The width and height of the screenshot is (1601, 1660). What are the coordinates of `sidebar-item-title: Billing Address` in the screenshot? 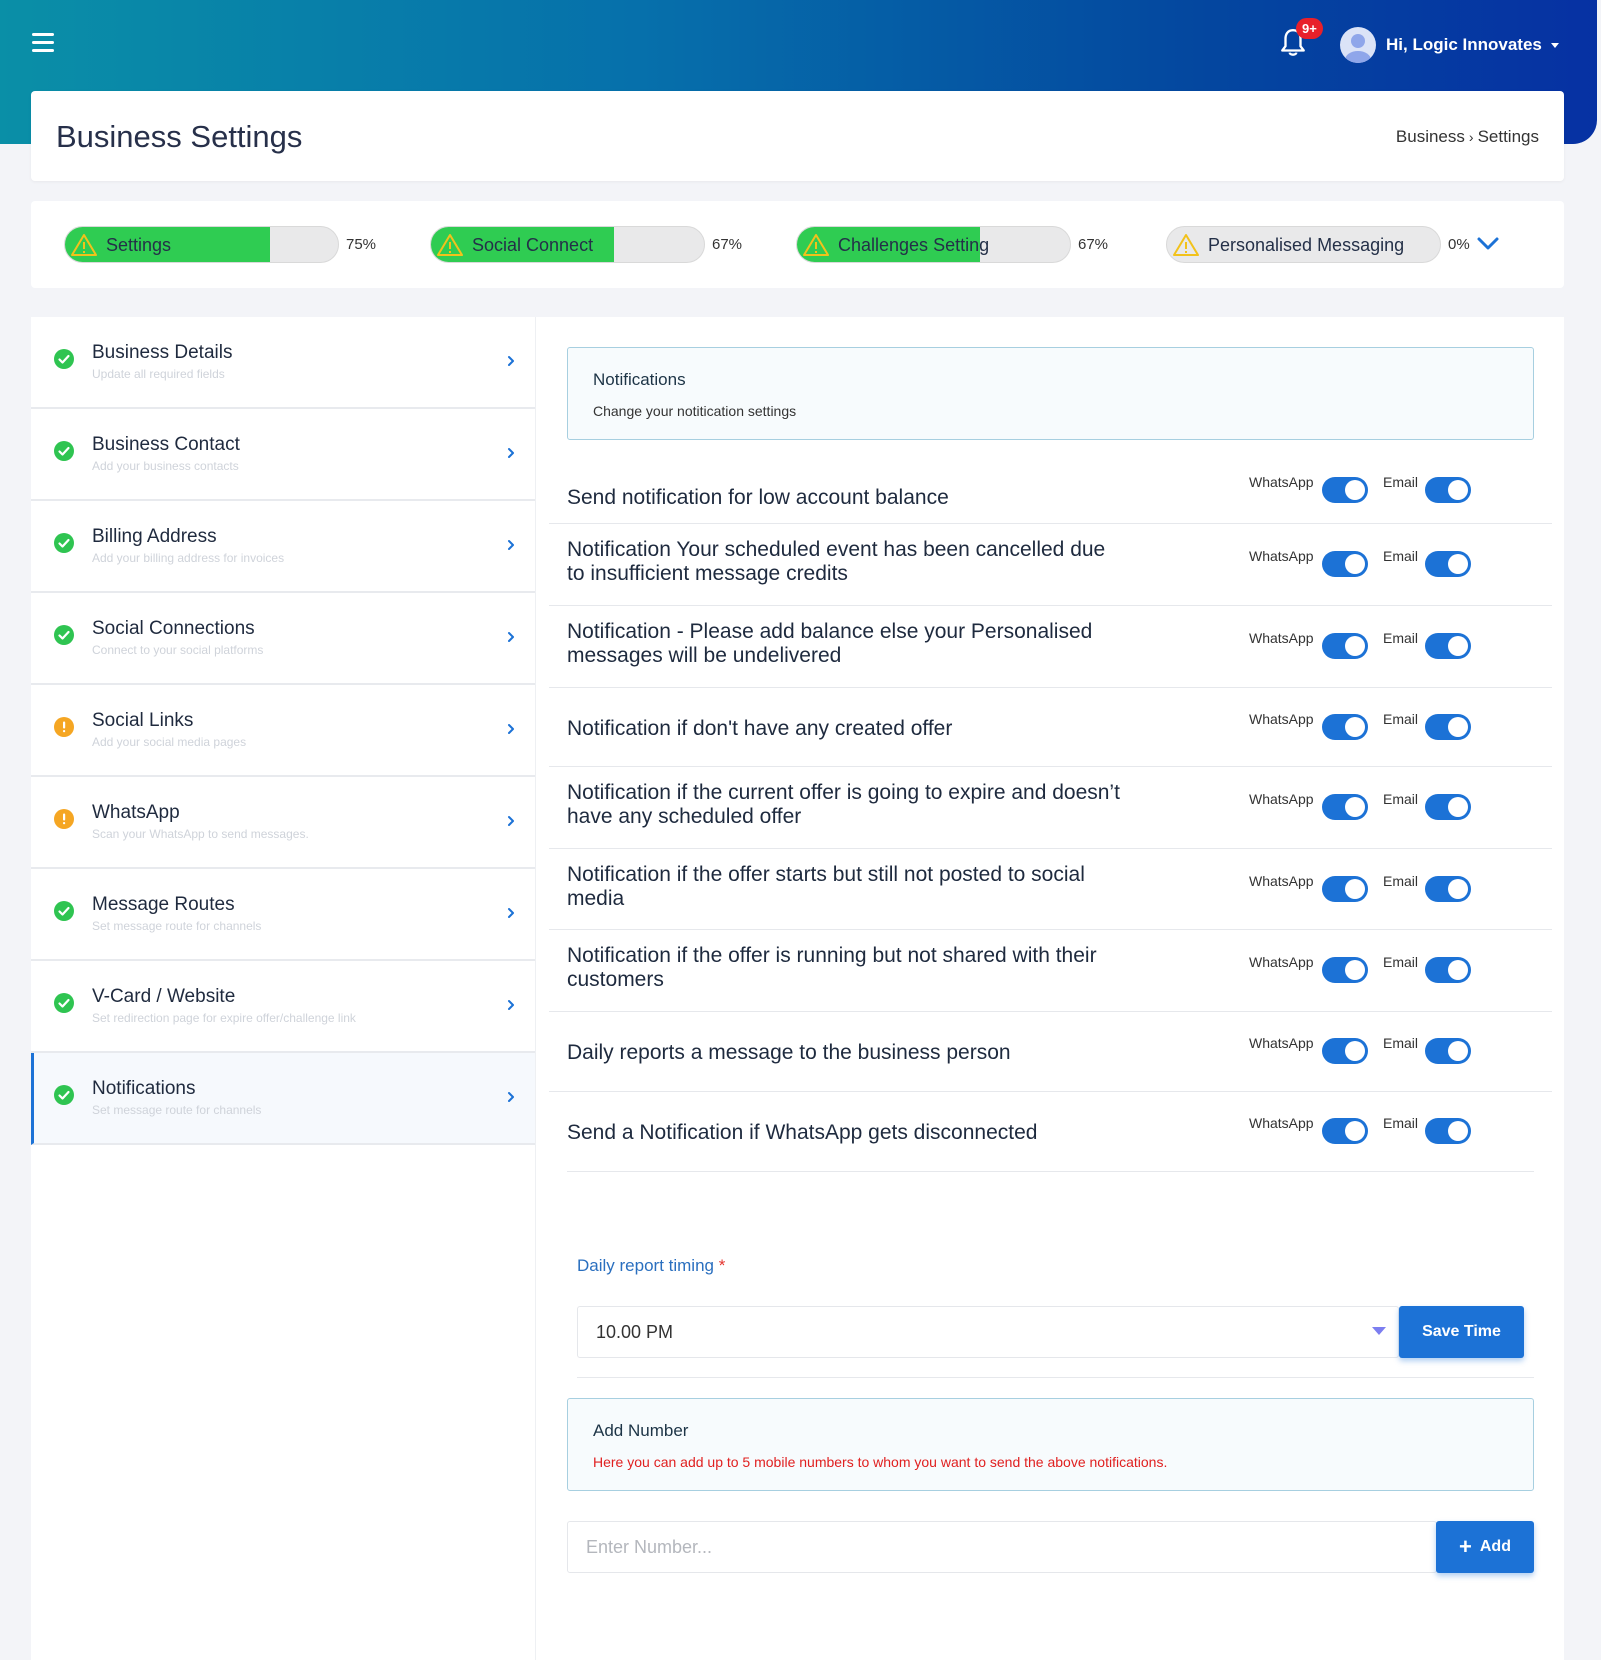 It's located at (154, 536).